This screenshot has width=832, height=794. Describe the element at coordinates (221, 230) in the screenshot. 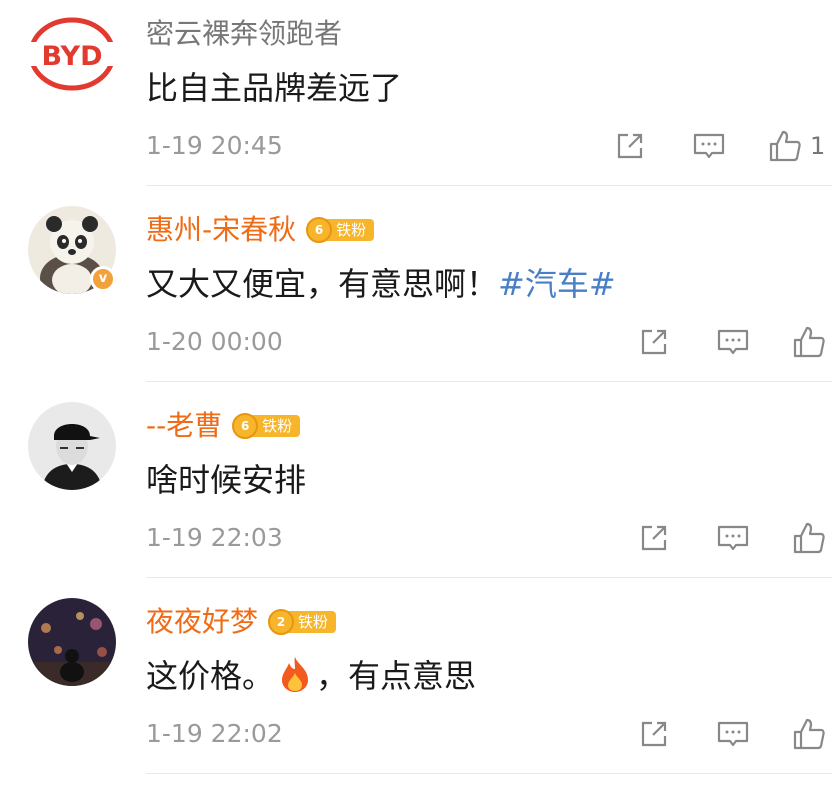

I see `username: 惠州-宋春秋` at that location.